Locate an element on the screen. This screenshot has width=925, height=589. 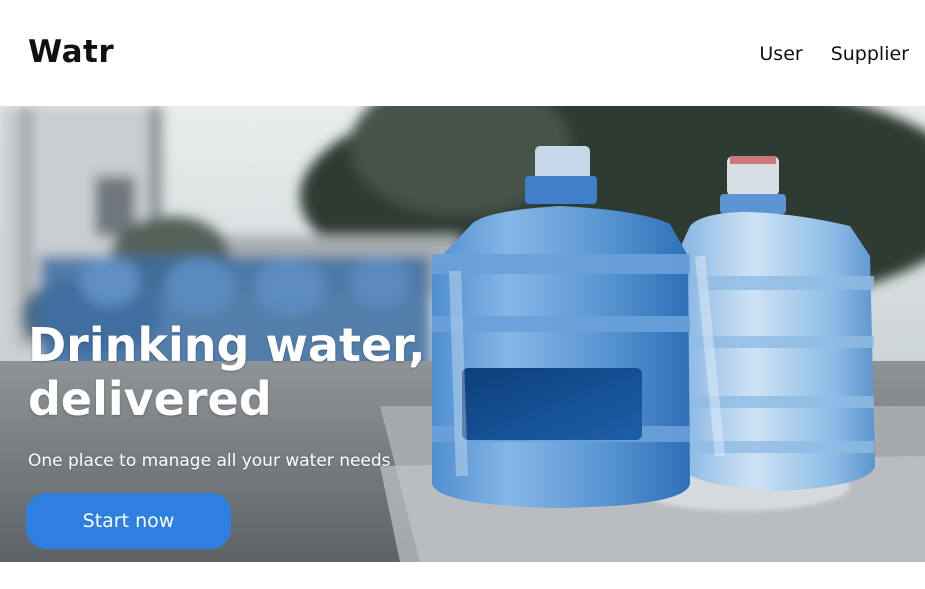
hero-headline: Drinking water, delivered is located at coordinates (227, 372).